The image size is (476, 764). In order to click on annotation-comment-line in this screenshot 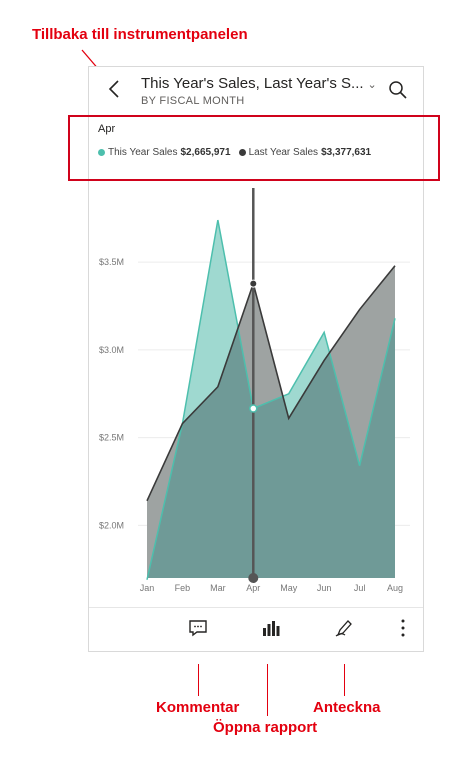, I will do `click(199, 680)`.